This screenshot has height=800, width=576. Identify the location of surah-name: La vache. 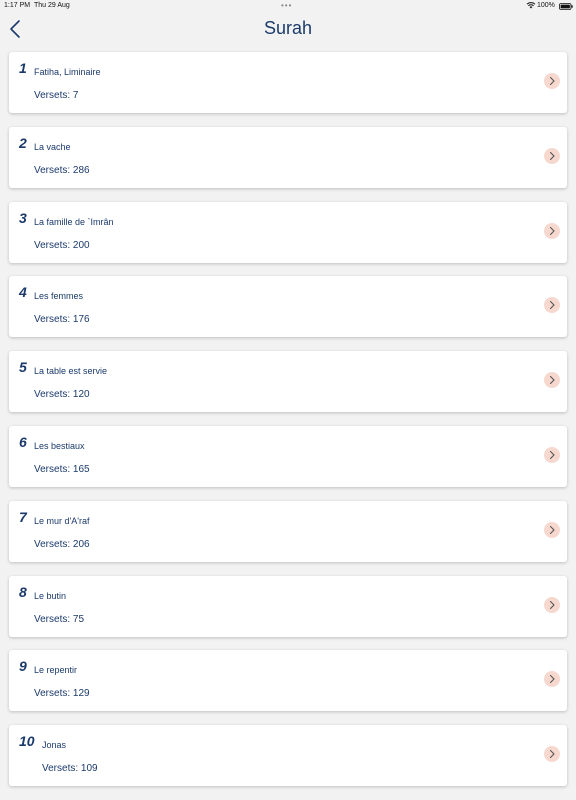
(52, 146).